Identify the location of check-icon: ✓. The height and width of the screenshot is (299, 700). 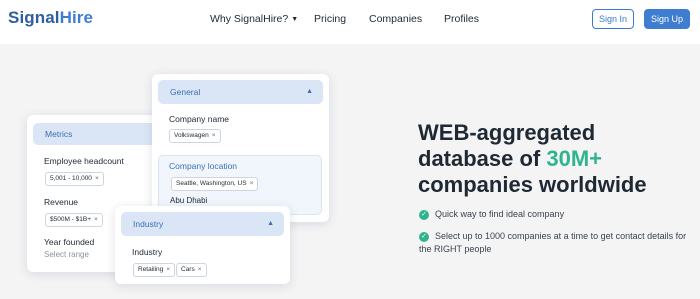
(424, 215).